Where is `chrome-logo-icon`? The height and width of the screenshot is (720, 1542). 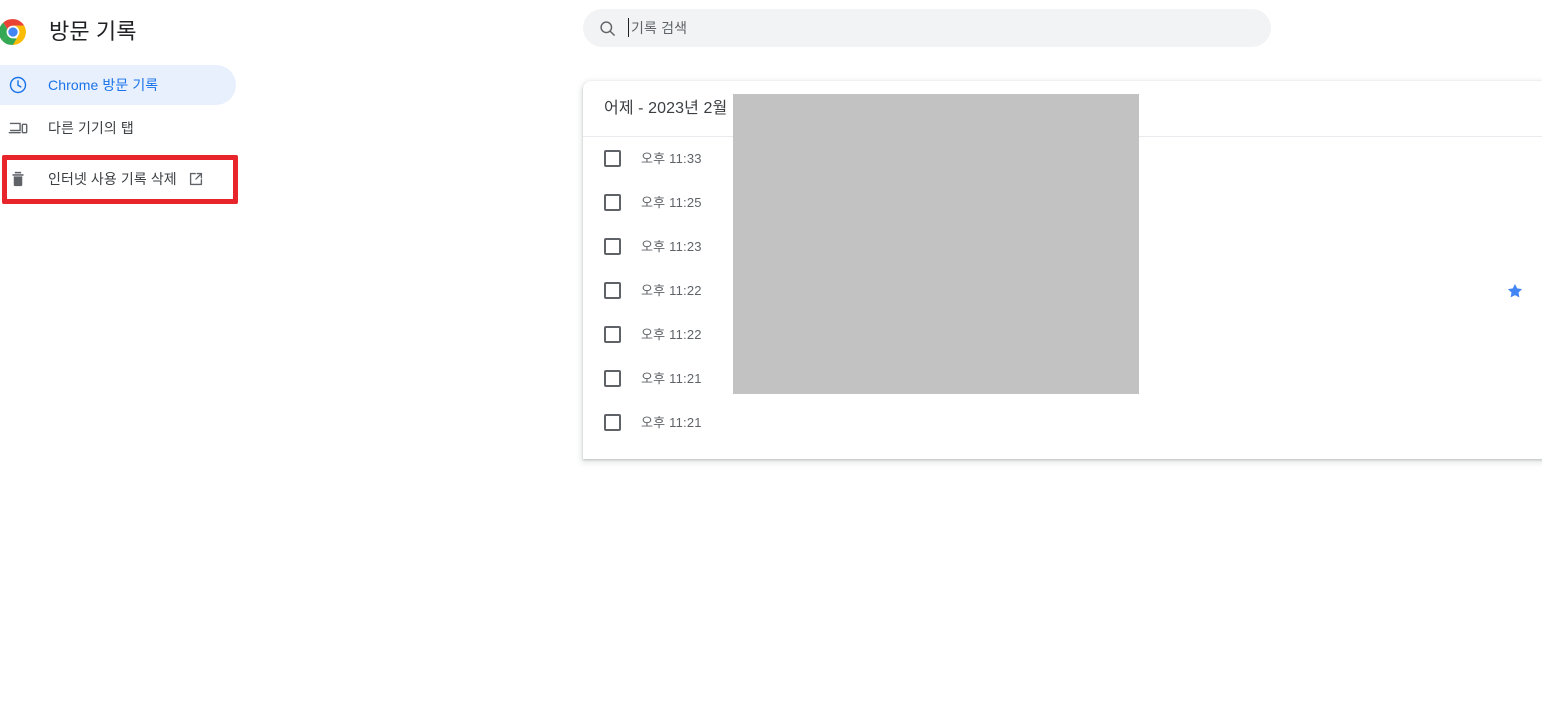
chrome-logo-icon is located at coordinates (13, 32).